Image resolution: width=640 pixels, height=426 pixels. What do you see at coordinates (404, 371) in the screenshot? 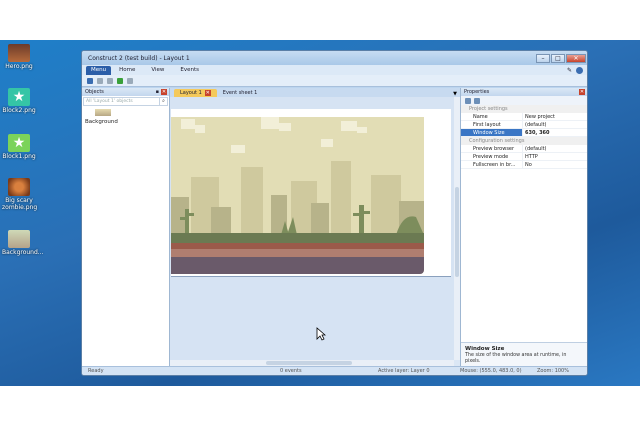
I see `status-active-layer: Active layer: Layer 0` at bounding box center [404, 371].